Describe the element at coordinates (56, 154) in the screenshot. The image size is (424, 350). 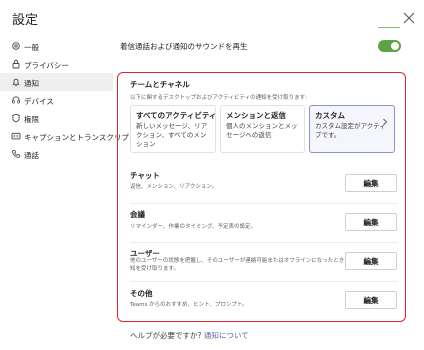
I see `nav-item-calls: 通話` at that location.